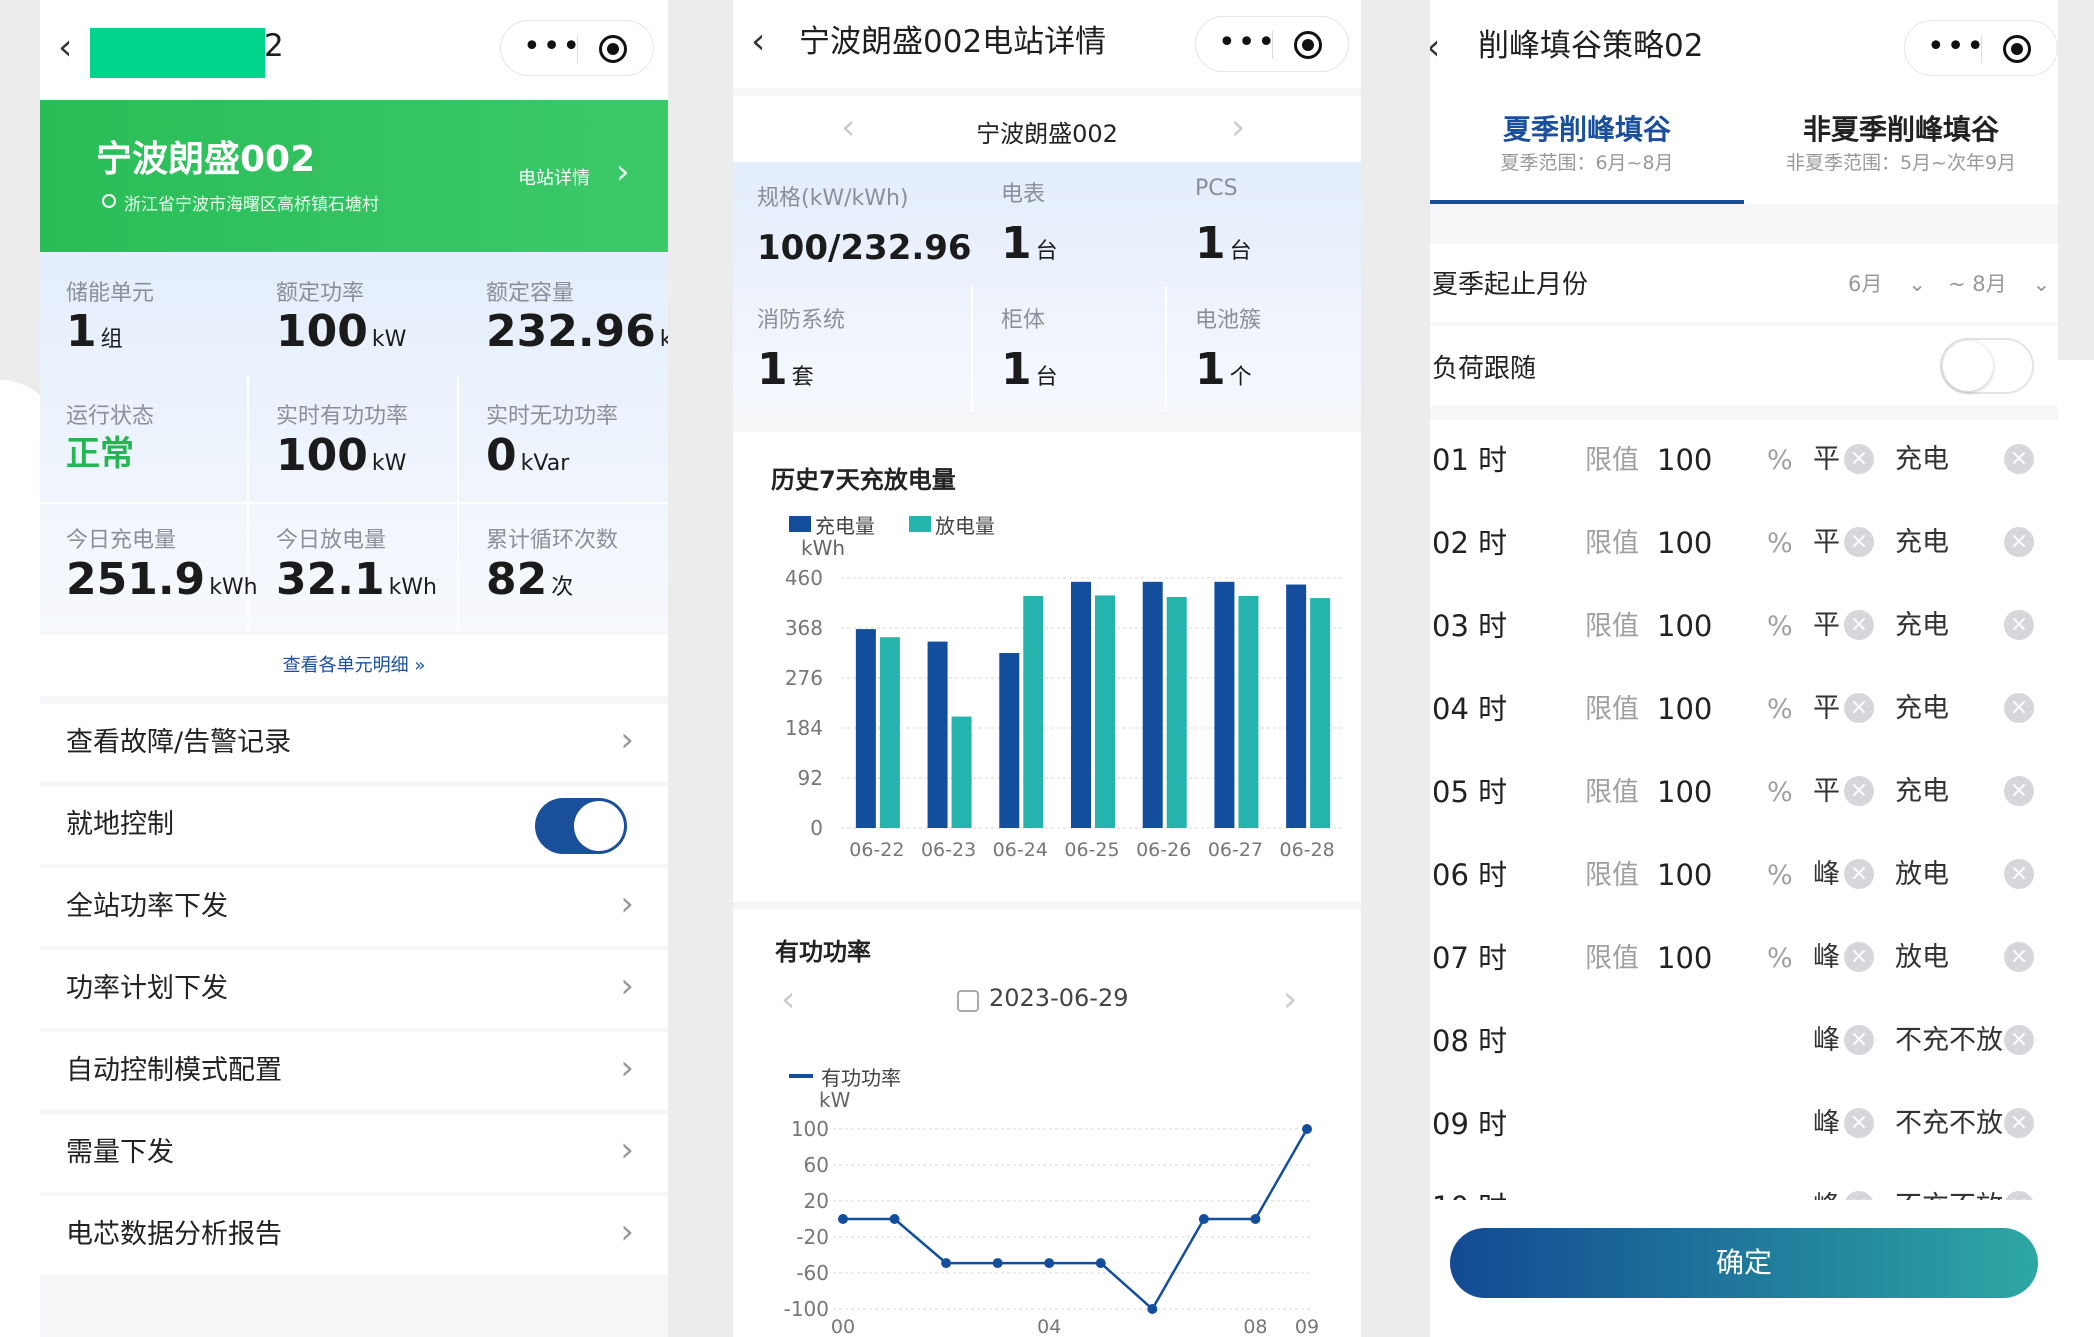 Image resolution: width=2094 pixels, height=1337 pixels. I want to click on y-tick-label: -60, so click(812, 1273).